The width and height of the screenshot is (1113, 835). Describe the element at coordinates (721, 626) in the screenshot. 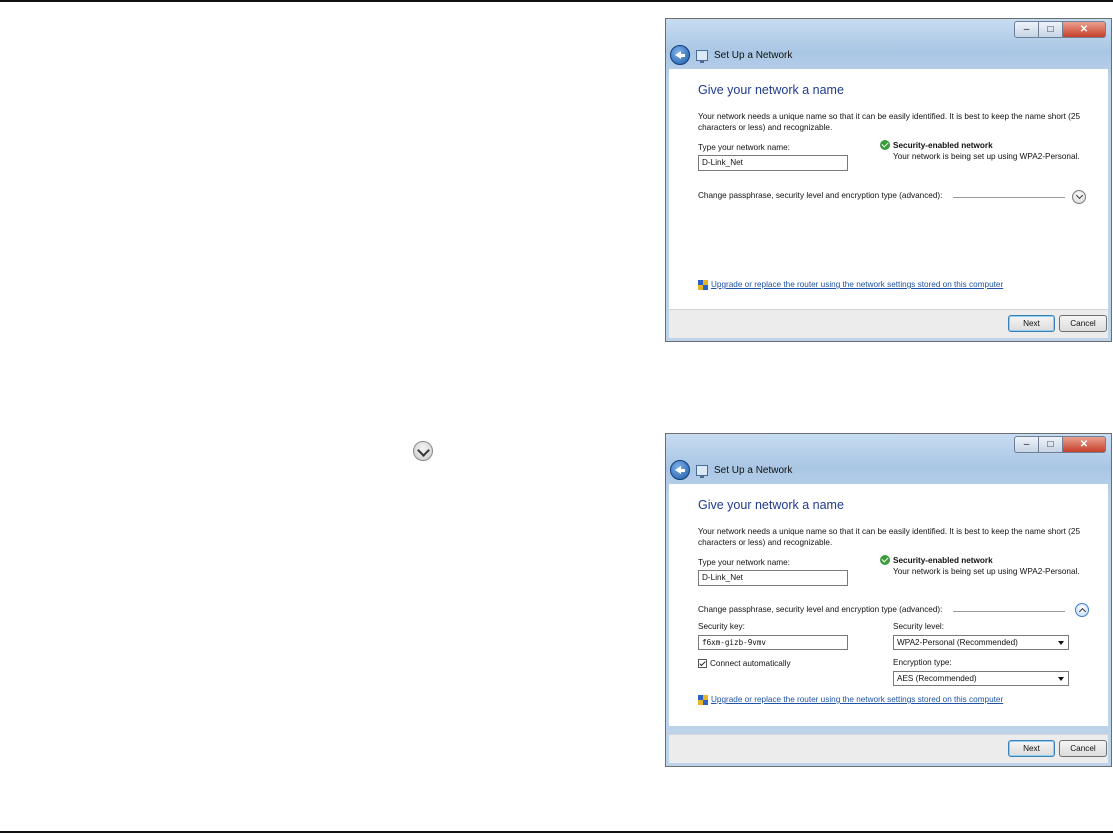

I see `security-key-label: Security key:` at that location.